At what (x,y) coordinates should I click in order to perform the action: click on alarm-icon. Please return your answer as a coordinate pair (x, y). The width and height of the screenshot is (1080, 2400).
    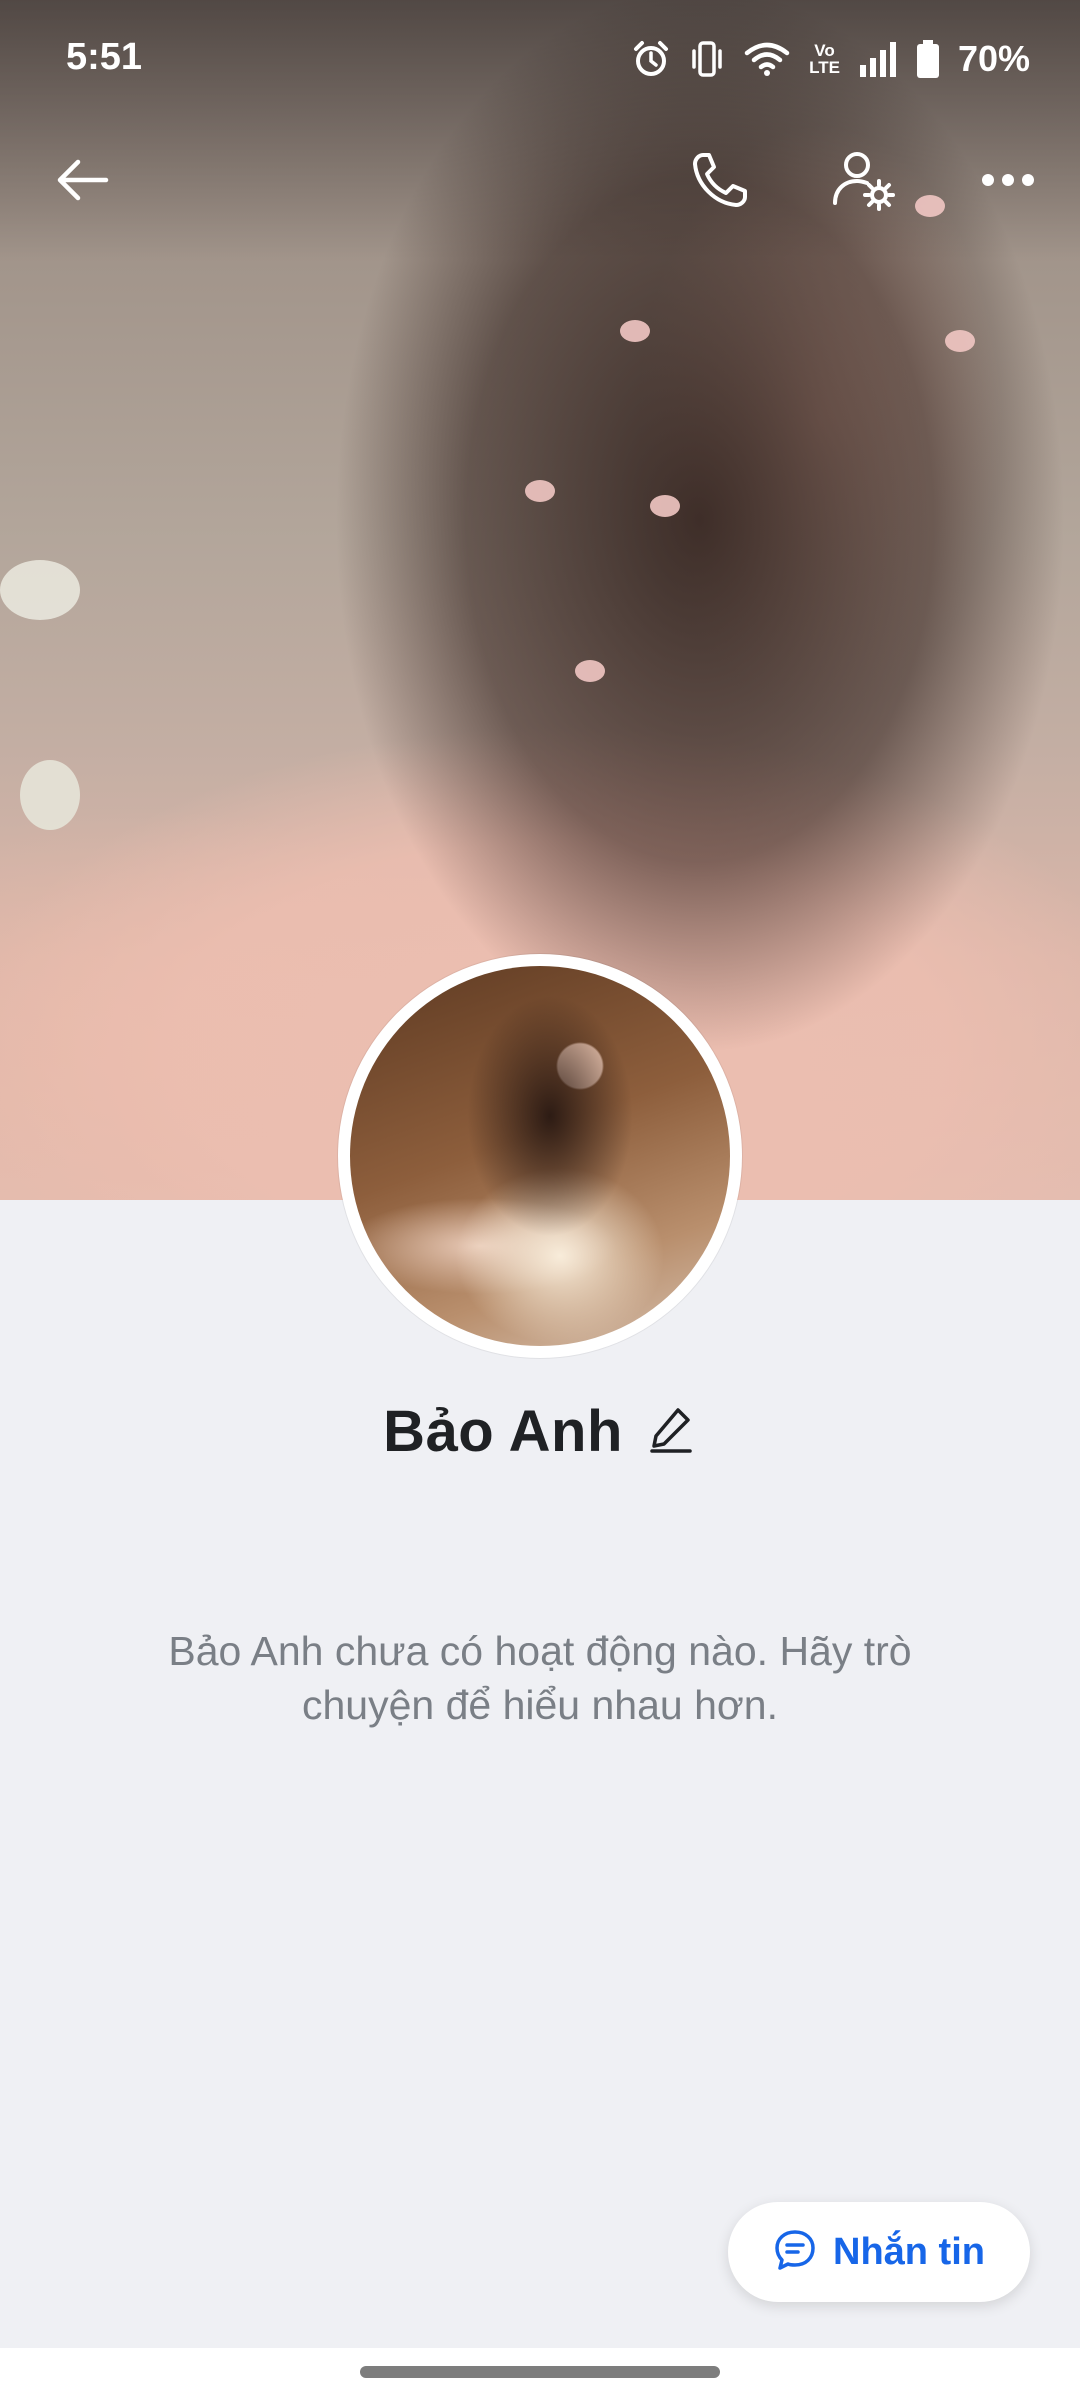
    Looking at the image, I should click on (651, 59).